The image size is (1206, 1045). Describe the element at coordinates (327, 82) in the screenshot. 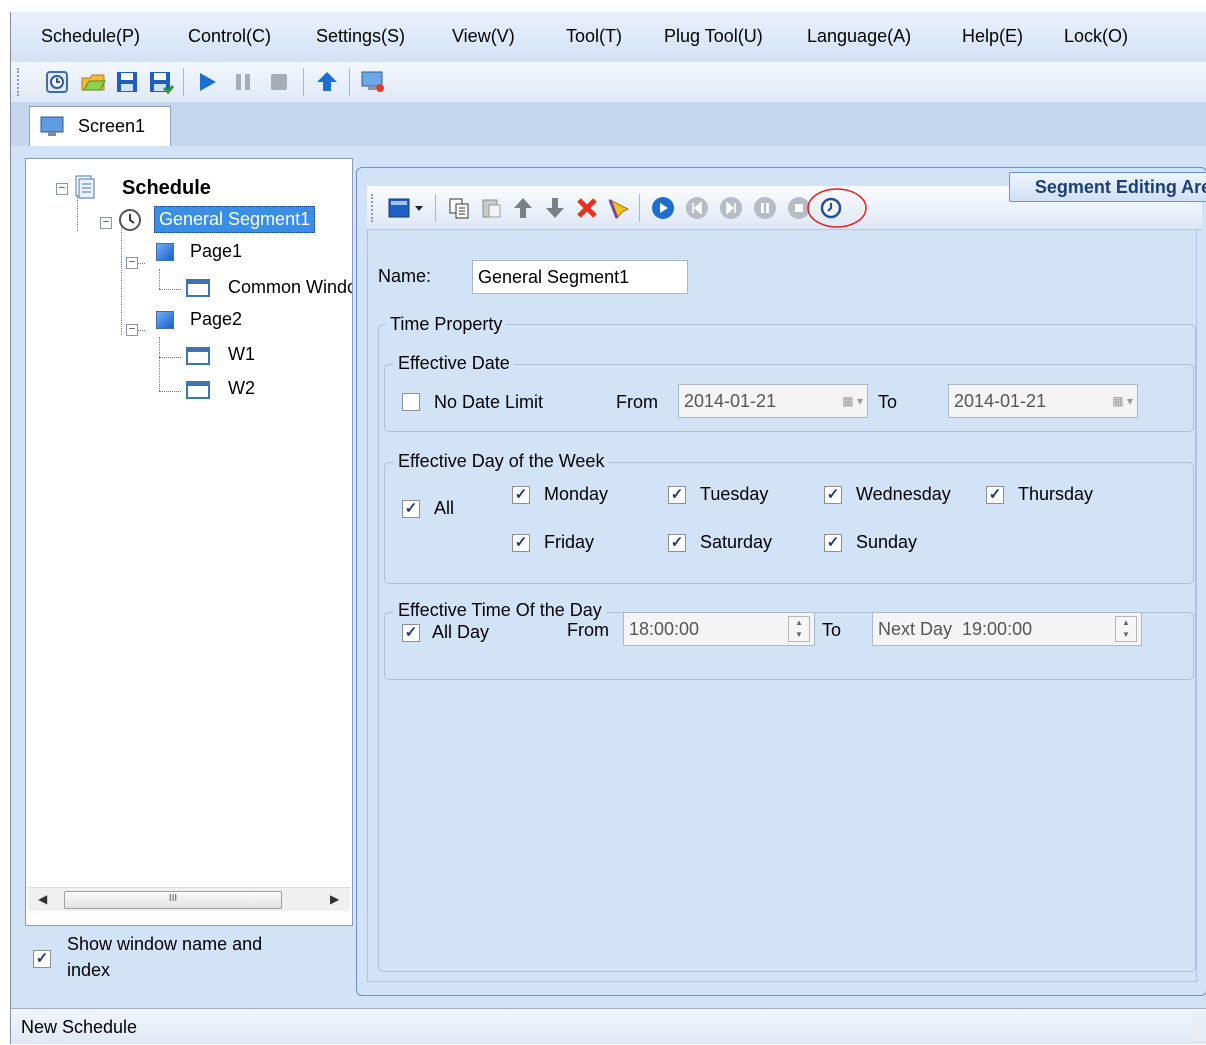

I see `upload-icon` at that location.